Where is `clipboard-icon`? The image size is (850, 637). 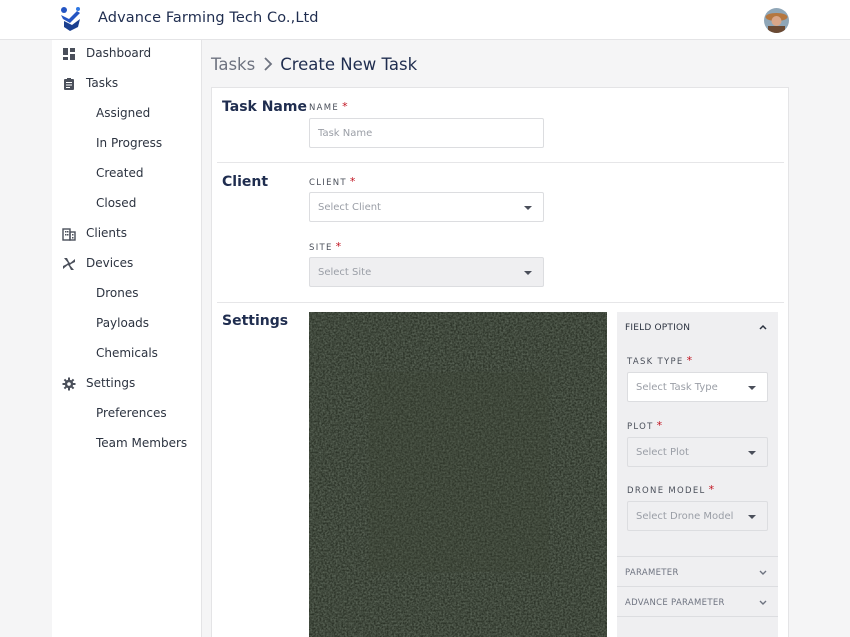 clipboard-icon is located at coordinates (69, 84).